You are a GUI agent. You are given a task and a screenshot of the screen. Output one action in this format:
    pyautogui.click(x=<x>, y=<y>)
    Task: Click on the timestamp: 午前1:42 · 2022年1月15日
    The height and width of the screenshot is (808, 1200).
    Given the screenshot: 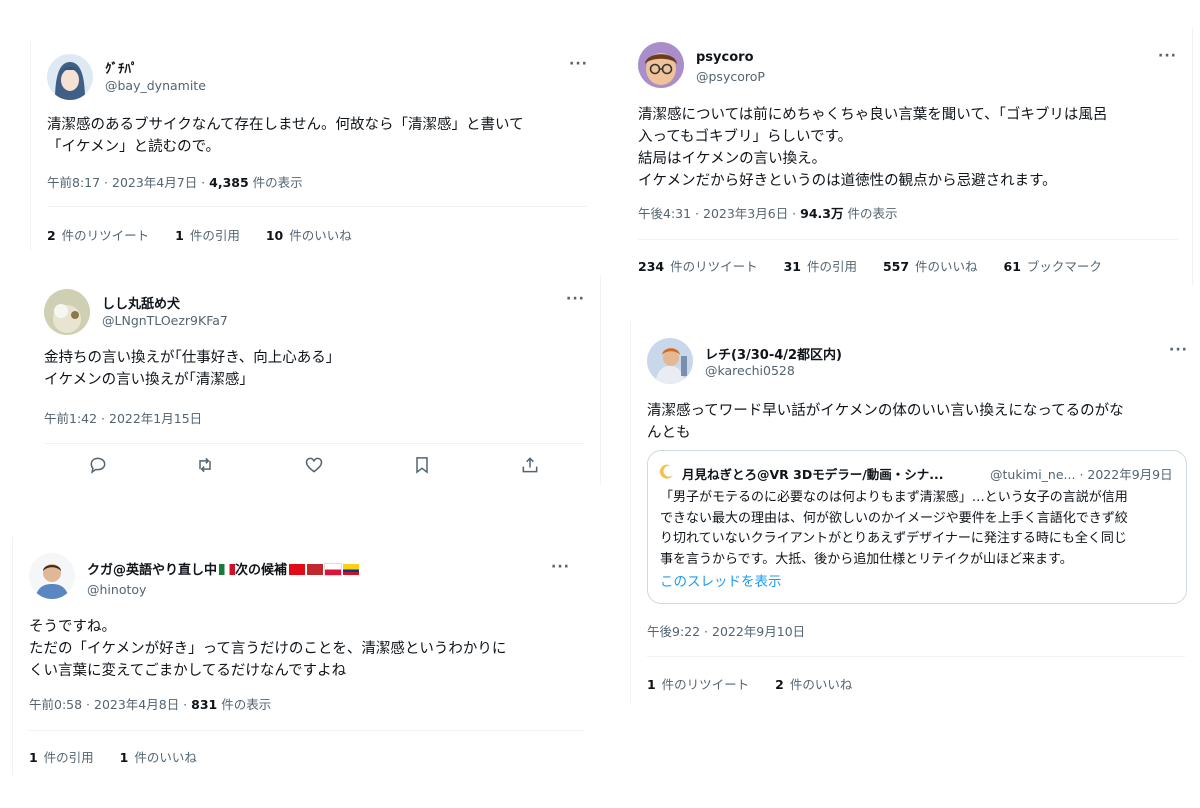 What is the action you would take?
    pyautogui.click(x=123, y=417)
    